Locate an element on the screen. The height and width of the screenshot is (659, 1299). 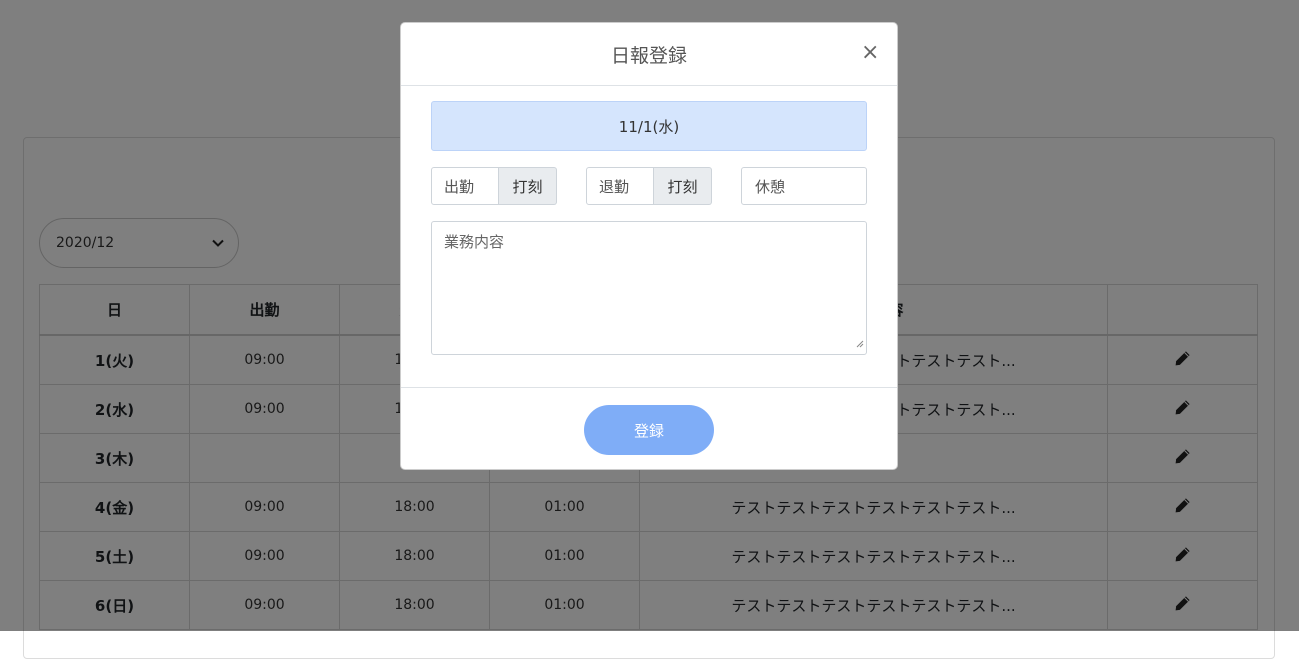
submit-button: 登録 is located at coordinates (649, 430).